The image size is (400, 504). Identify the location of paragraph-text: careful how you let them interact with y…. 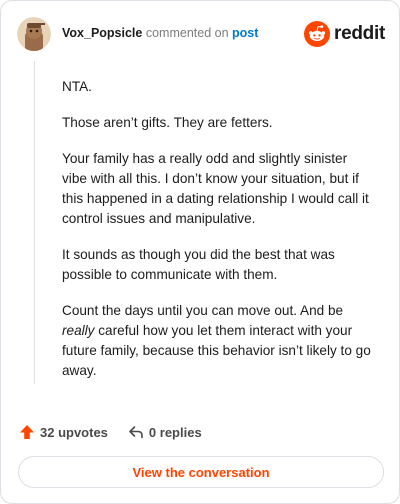
(216, 350).